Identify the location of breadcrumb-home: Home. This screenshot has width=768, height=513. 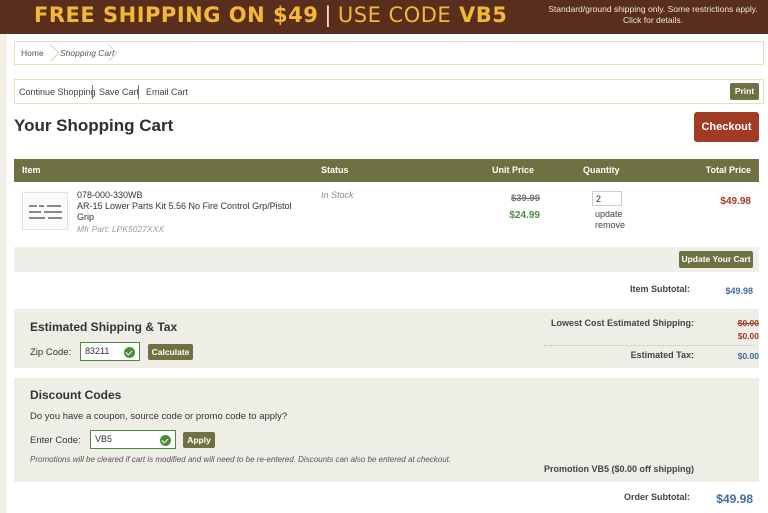
(32, 53).